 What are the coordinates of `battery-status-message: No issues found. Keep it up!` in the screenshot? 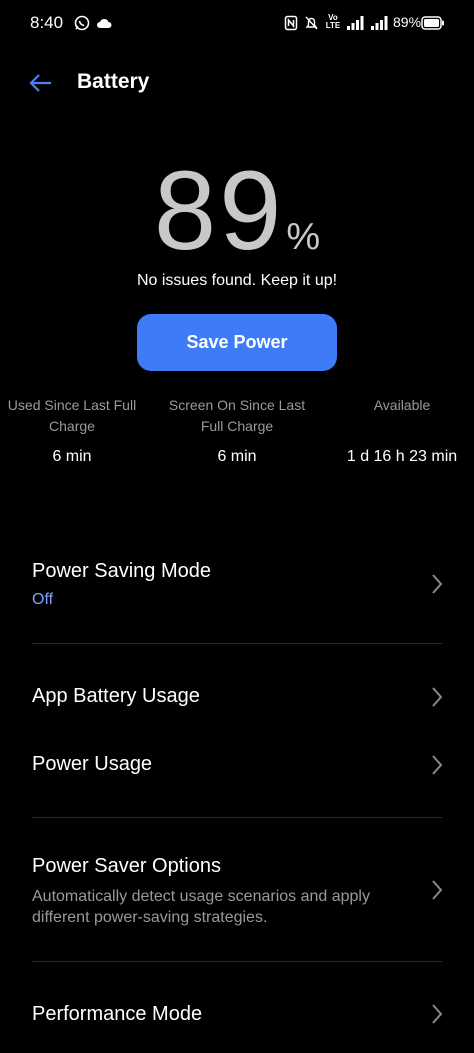 It's located at (237, 280).